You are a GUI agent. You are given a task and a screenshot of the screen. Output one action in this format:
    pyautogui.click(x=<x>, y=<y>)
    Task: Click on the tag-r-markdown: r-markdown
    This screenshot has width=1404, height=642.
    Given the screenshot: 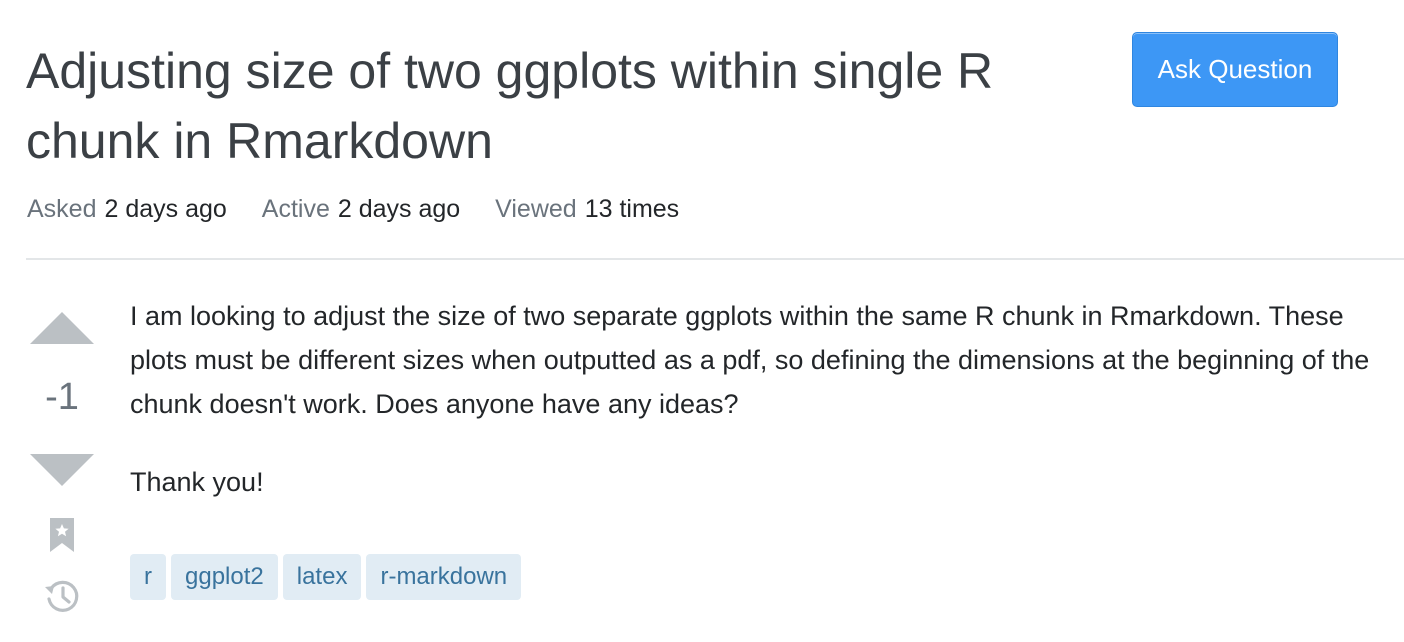 What is the action you would take?
    pyautogui.click(x=444, y=577)
    